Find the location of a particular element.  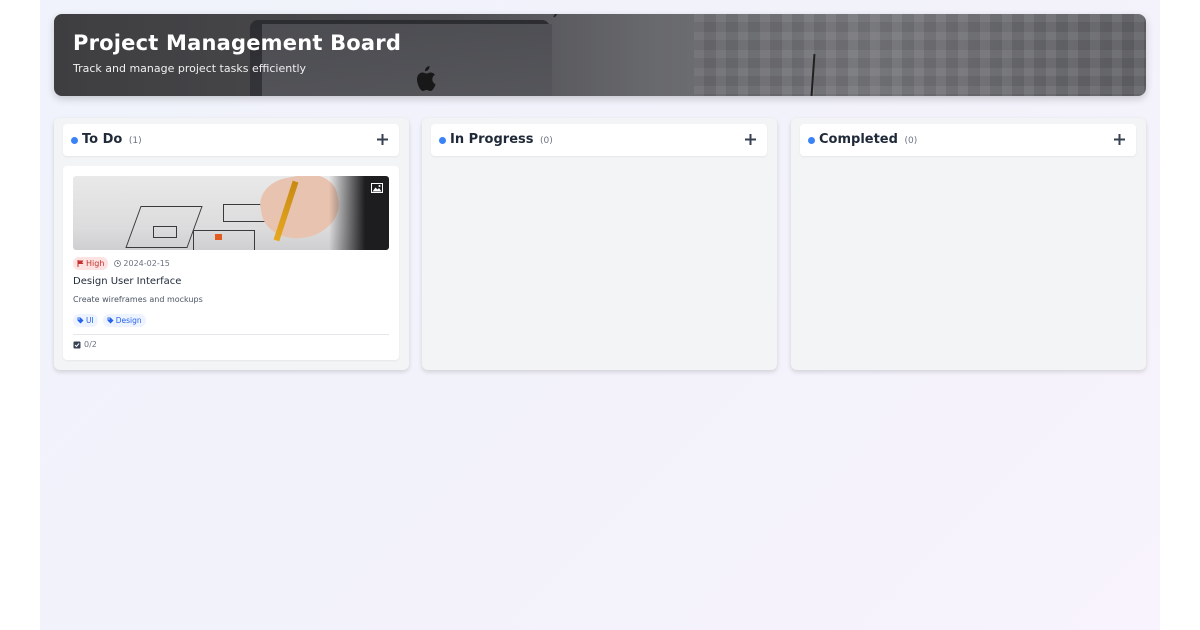

task-description: Create wireframes and mockups is located at coordinates (138, 299).